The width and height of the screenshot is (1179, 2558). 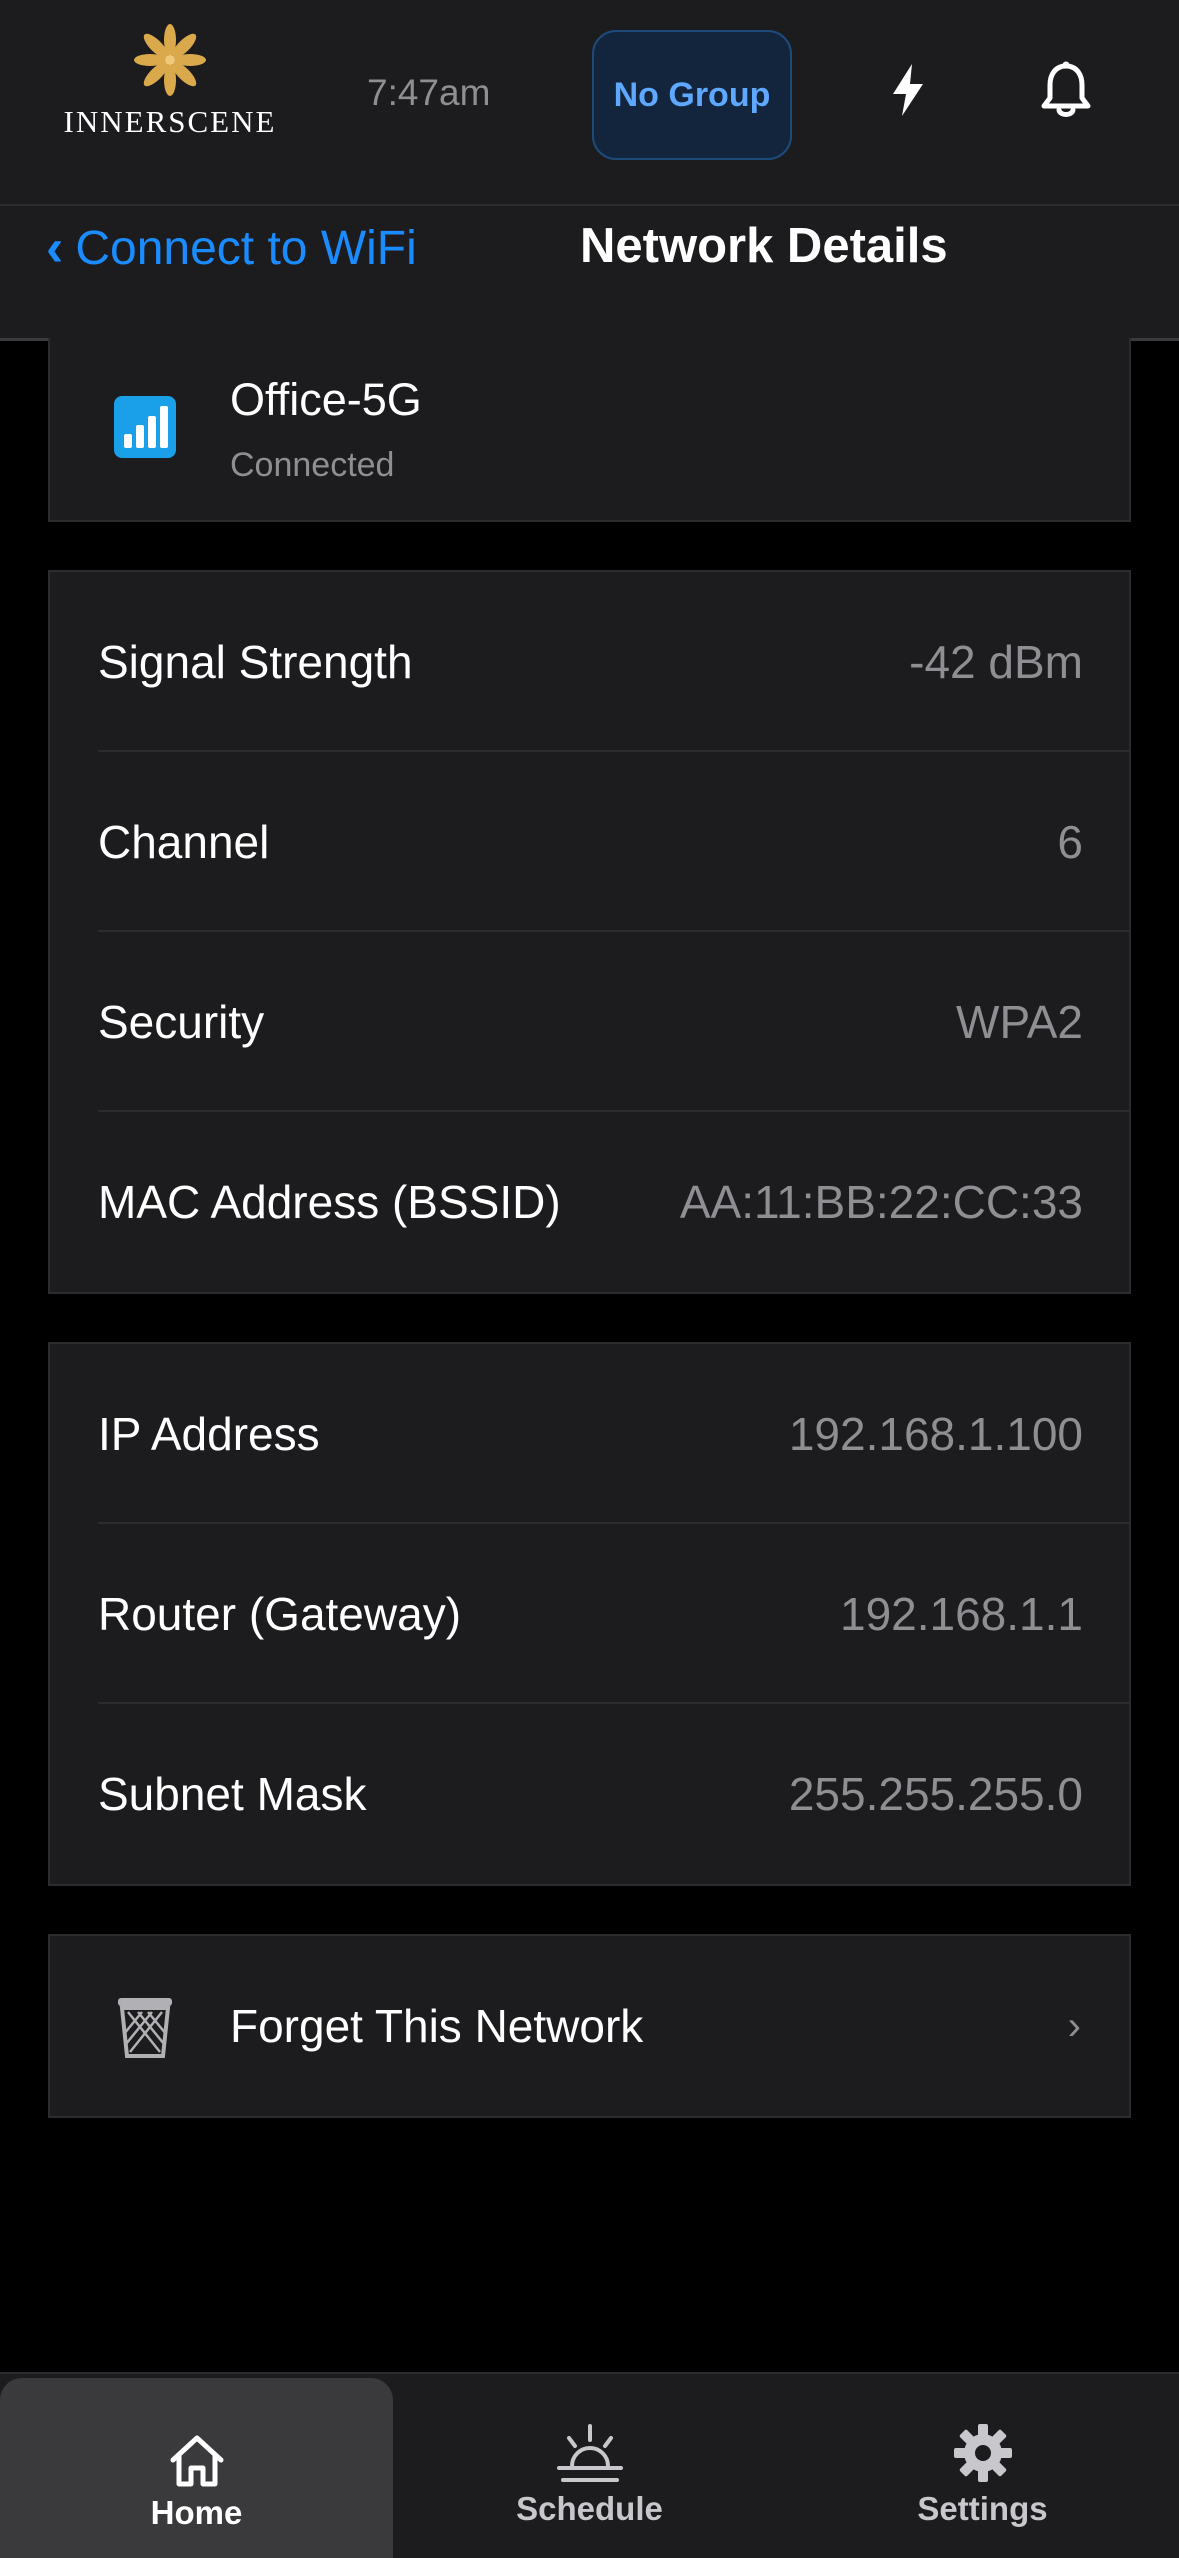 What do you see at coordinates (1074, 2026) in the screenshot?
I see `chevron-right-icon: ›` at bounding box center [1074, 2026].